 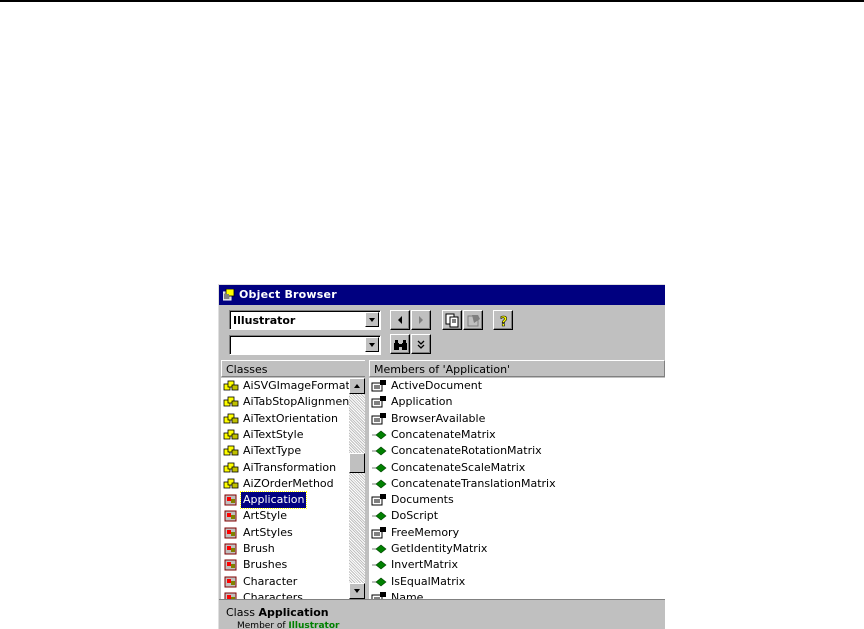 I want to click on member-item-label: IsEqualMatrix, so click(x=428, y=581).